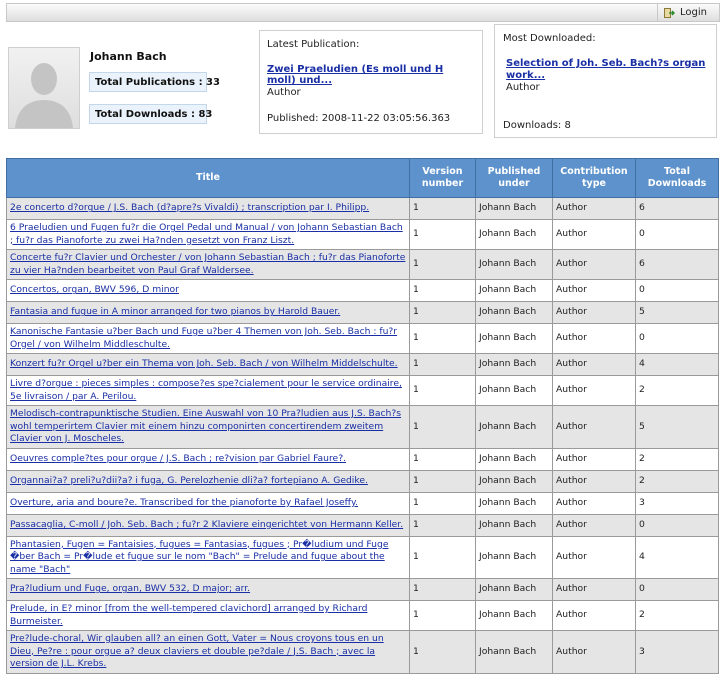  What do you see at coordinates (128, 56) in the screenshot?
I see `author-name: Johann Bach` at bounding box center [128, 56].